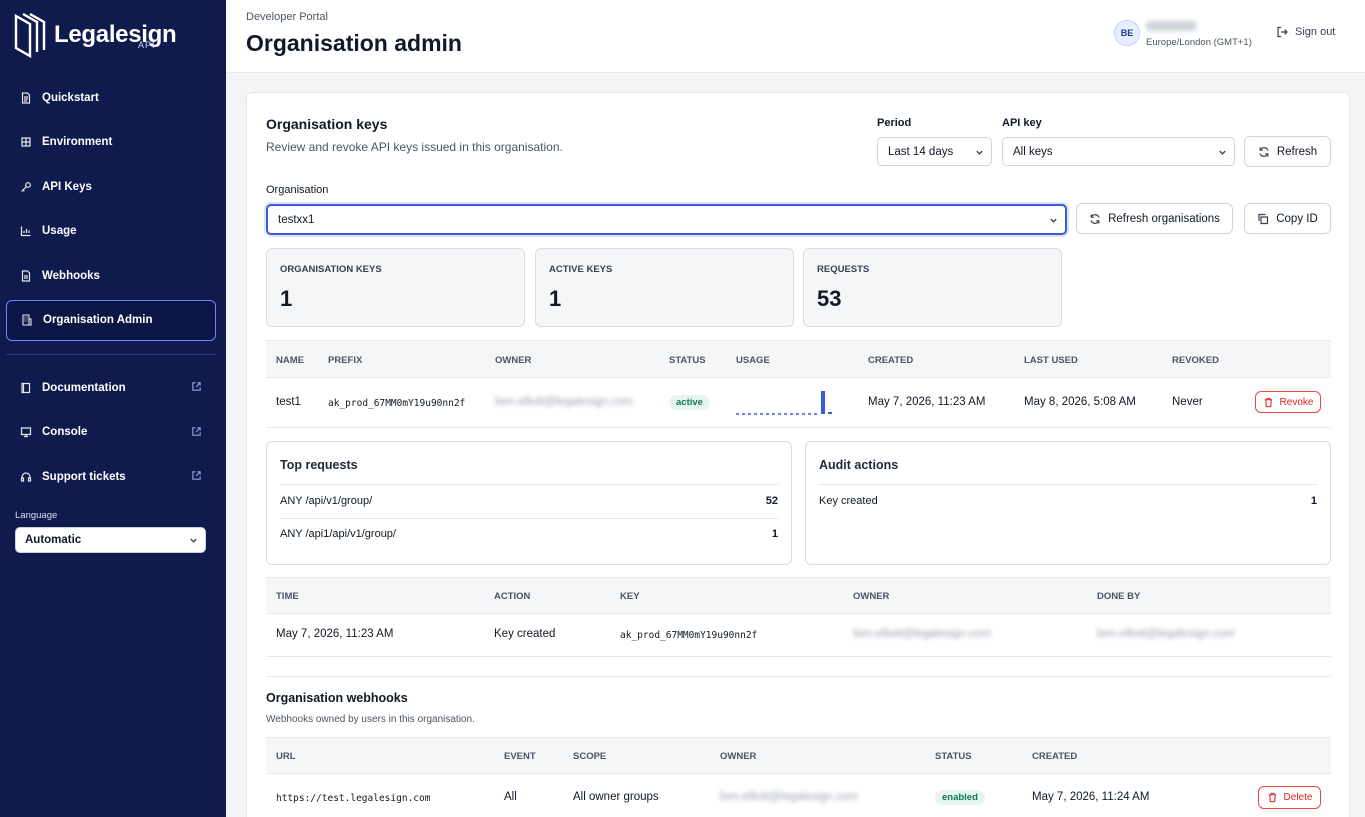  What do you see at coordinates (27, 320) in the screenshot?
I see `building-icon` at bounding box center [27, 320].